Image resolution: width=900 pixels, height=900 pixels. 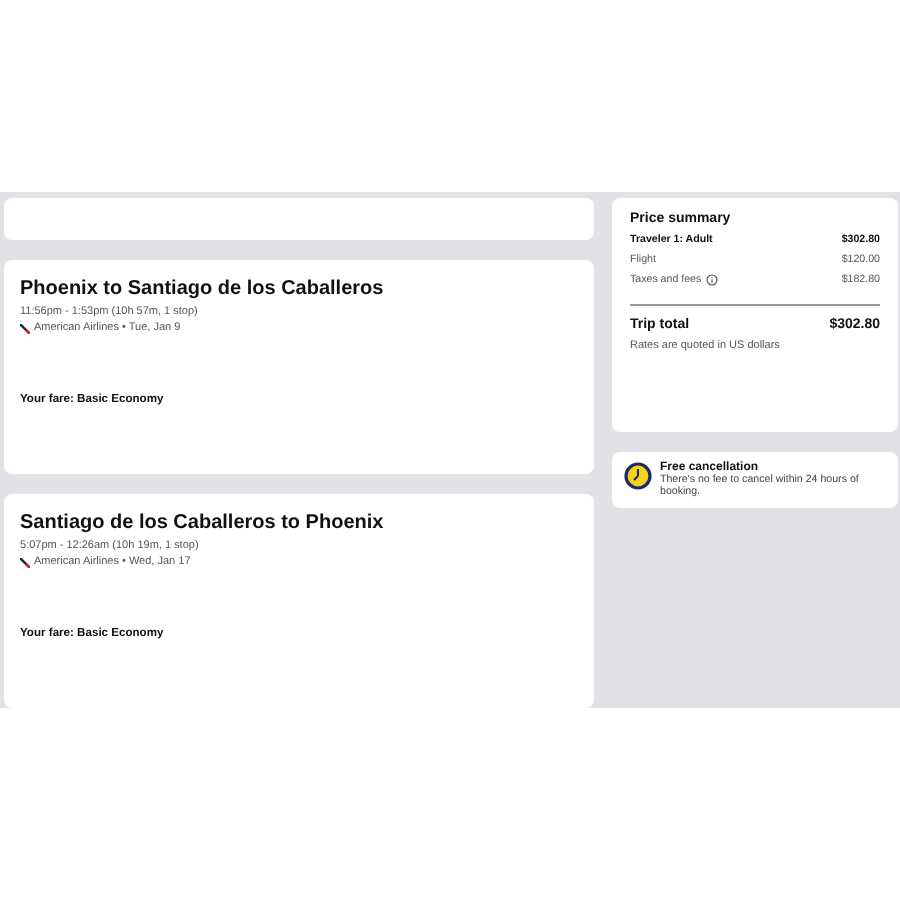 I want to click on info-icon, so click(x=711, y=280).